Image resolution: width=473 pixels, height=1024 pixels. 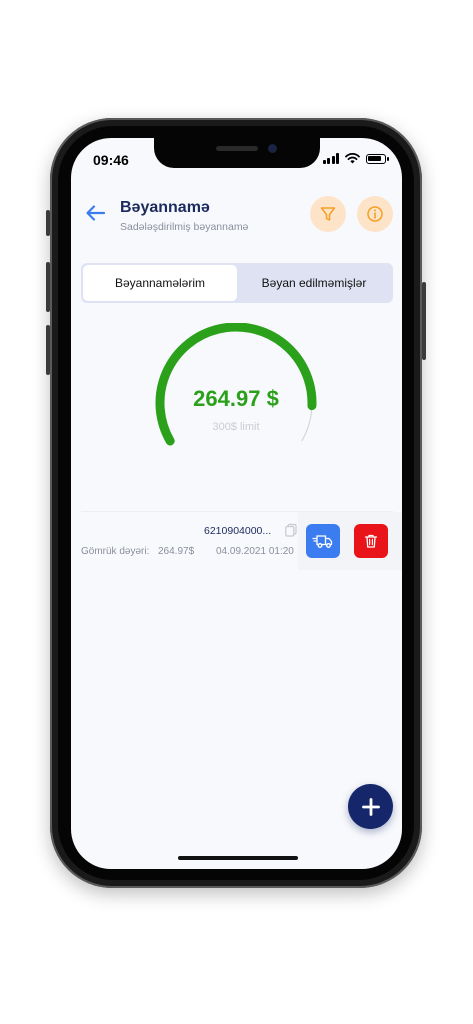 I want to click on tab-my-declarations: Bəyannamələrim, so click(x=160, y=283).